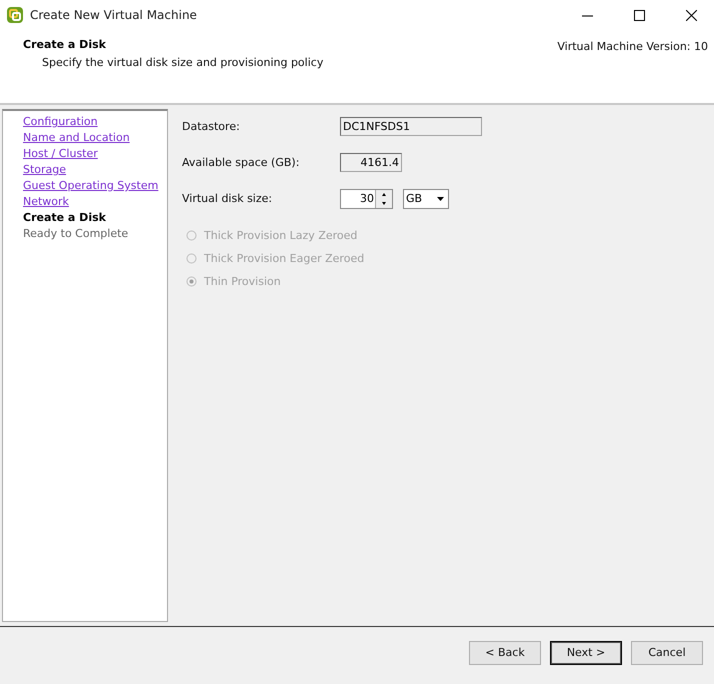 This screenshot has width=714, height=684. Describe the element at coordinates (76, 138) in the screenshot. I see `wizard-step-link: Name and Location` at that location.